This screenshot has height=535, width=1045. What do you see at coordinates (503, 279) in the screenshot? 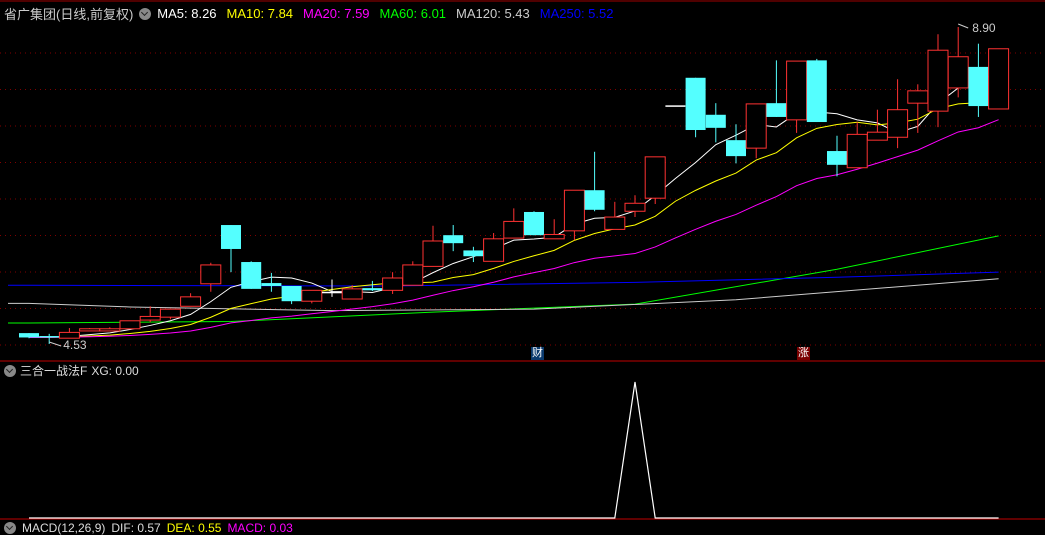
I see `ma250-line` at bounding box center [503, 279].